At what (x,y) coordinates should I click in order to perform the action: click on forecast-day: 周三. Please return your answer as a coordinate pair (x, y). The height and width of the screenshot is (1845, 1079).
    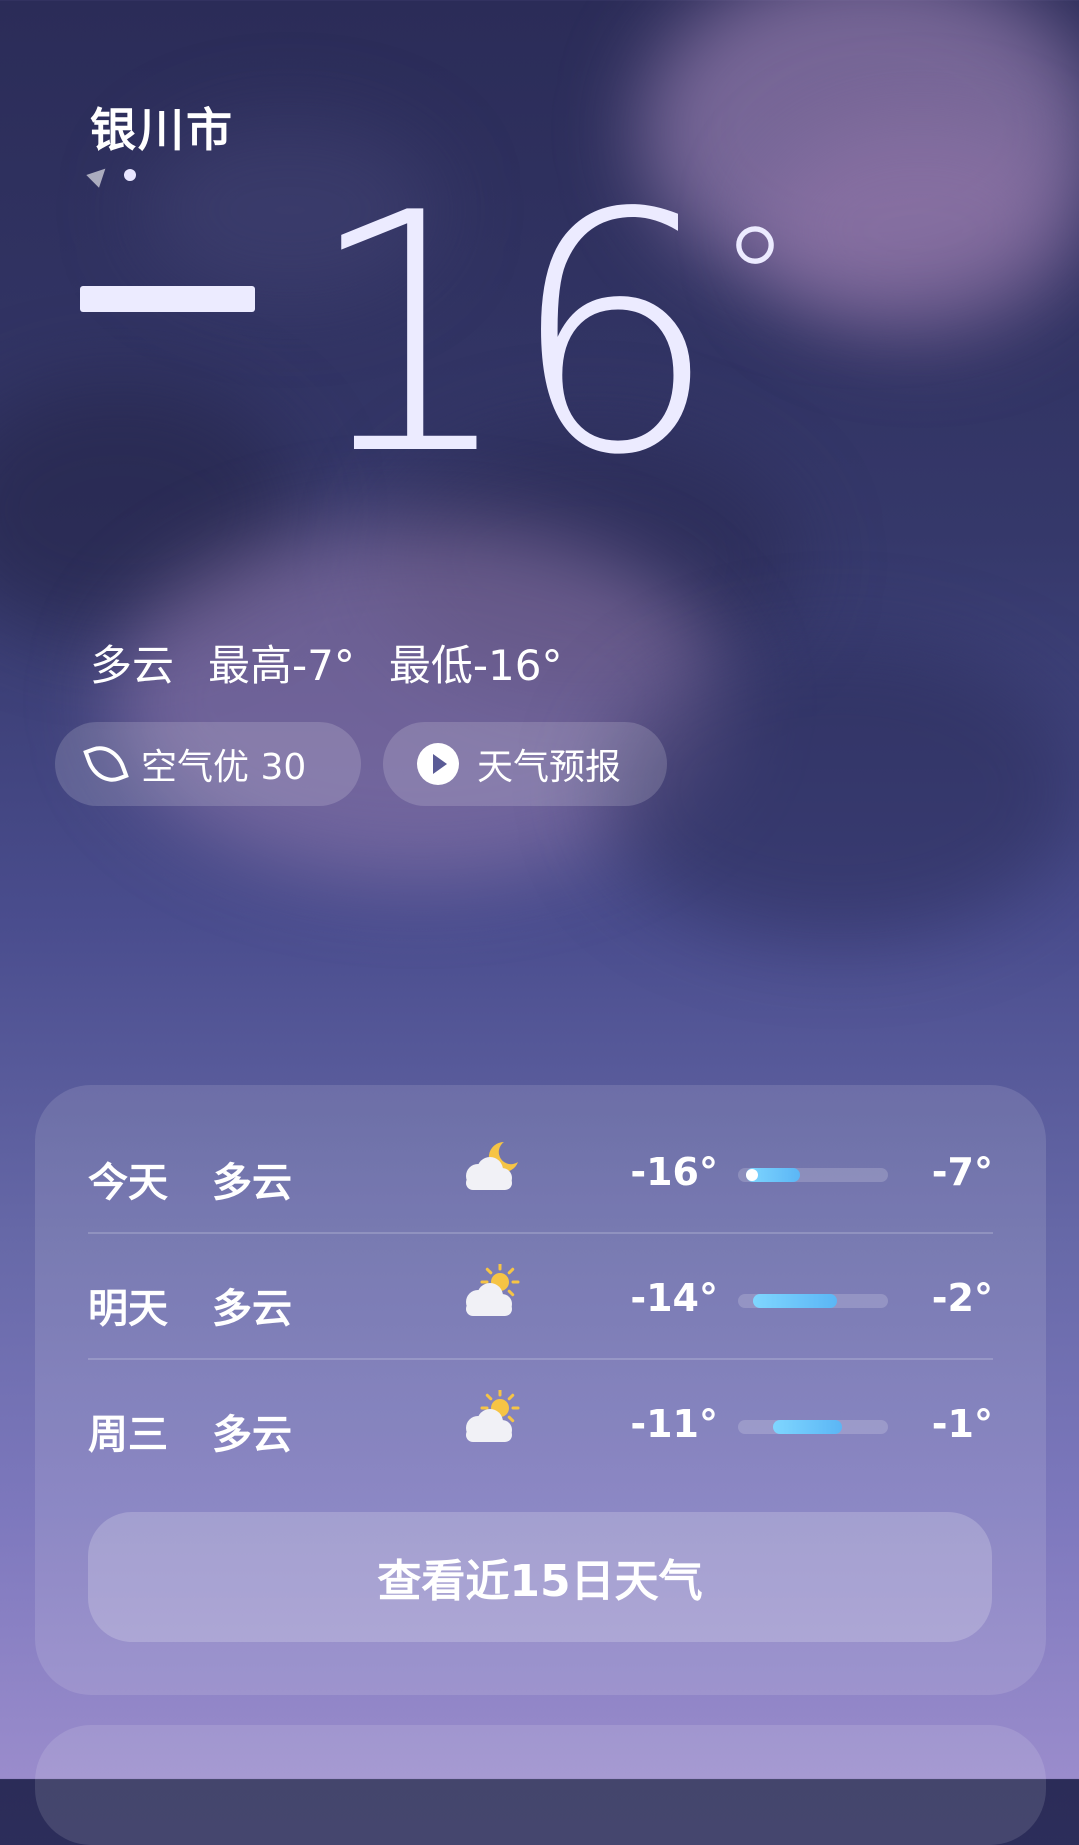
    Looking at the image, I should click on (128, 1435).